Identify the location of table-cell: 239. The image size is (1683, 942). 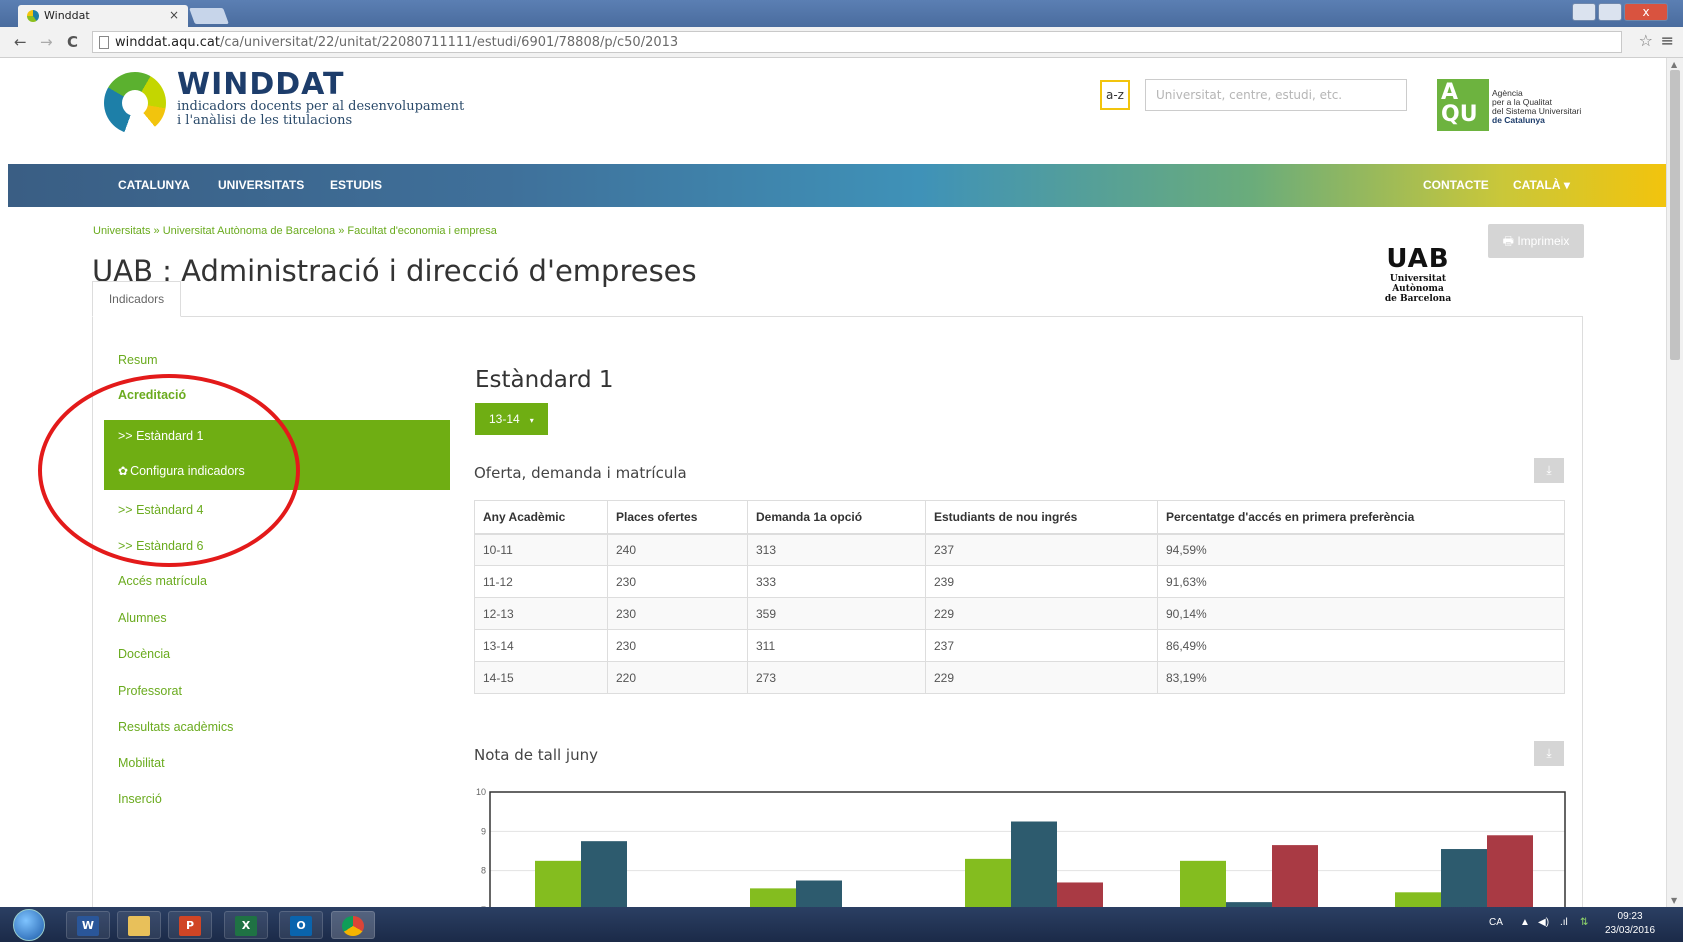
(1041, 581).